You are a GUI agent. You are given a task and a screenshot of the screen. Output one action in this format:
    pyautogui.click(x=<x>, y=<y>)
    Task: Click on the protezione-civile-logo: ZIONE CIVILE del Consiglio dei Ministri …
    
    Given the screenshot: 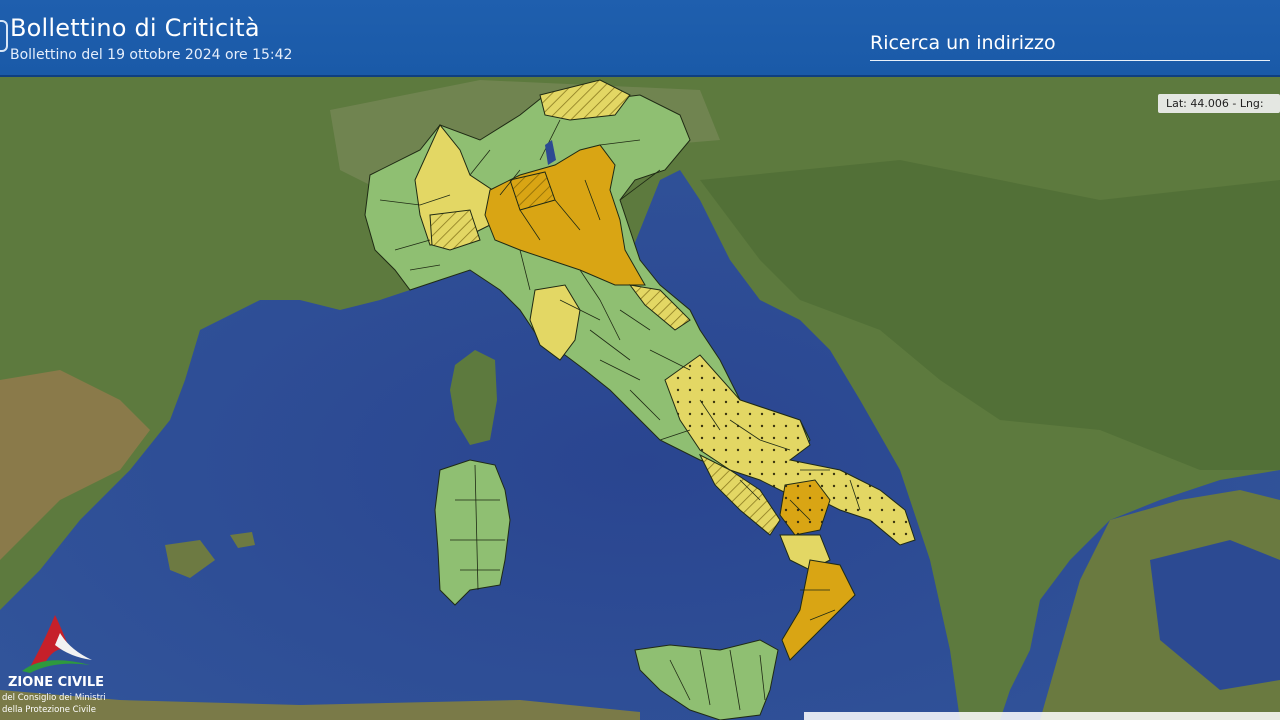 What is the action you would take?
    pyautogui.click(x=53, y=662)
    